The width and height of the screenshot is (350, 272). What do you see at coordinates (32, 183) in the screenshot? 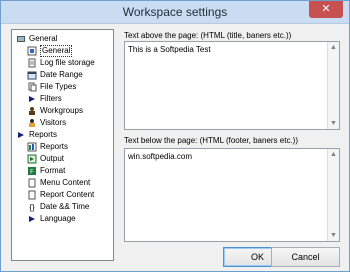
I see `menu-content-icon` at bounding box center [32, 183].